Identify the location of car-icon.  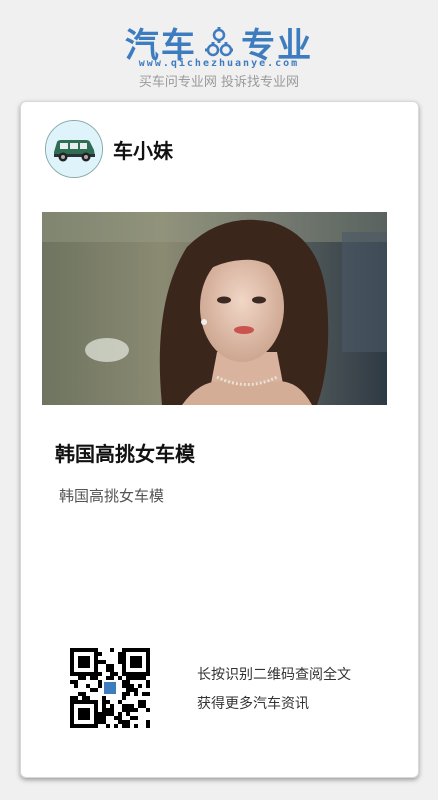
(74, 149).